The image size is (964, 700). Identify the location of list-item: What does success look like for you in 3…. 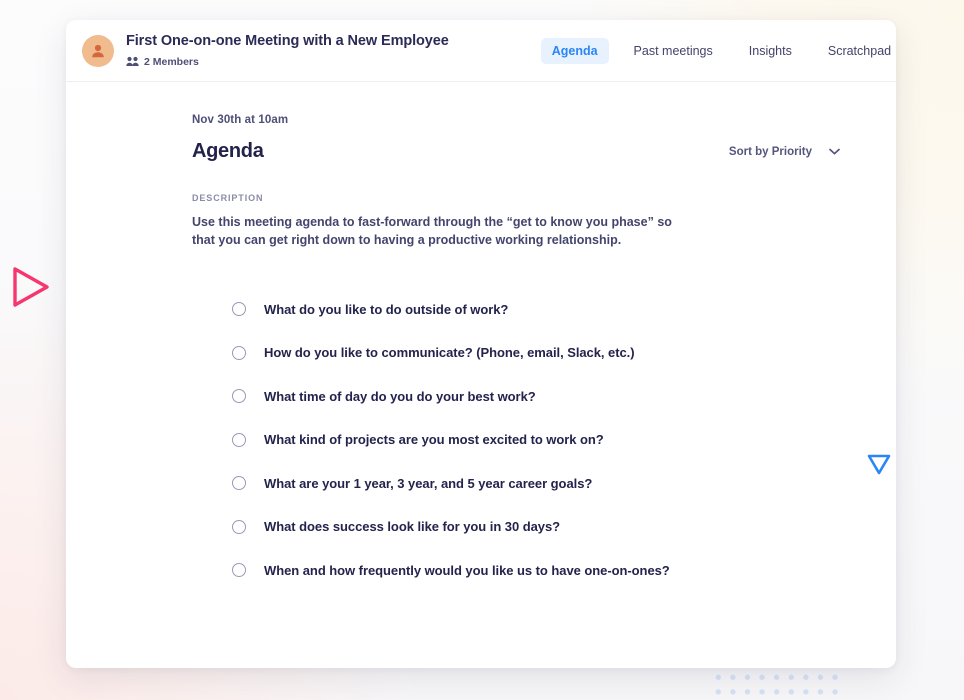
(544, 527).